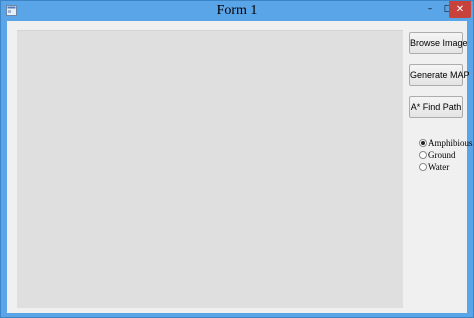 This screenshot has width=474, height=318. Describe the element at coordinates (438, 43) in the screenshot. I see `browse-image-button: Browse Image` at that location.